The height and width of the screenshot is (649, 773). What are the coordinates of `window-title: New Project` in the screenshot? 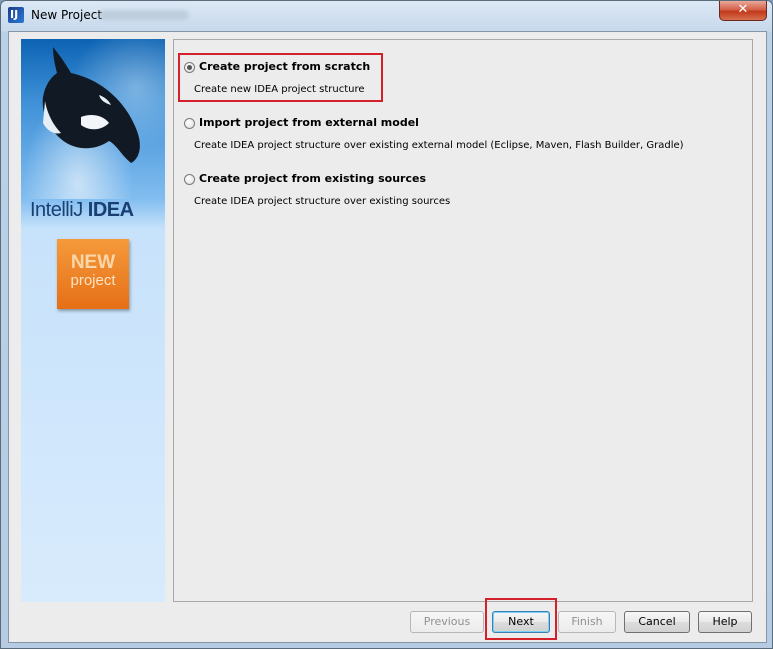 It's located at (67, 15).